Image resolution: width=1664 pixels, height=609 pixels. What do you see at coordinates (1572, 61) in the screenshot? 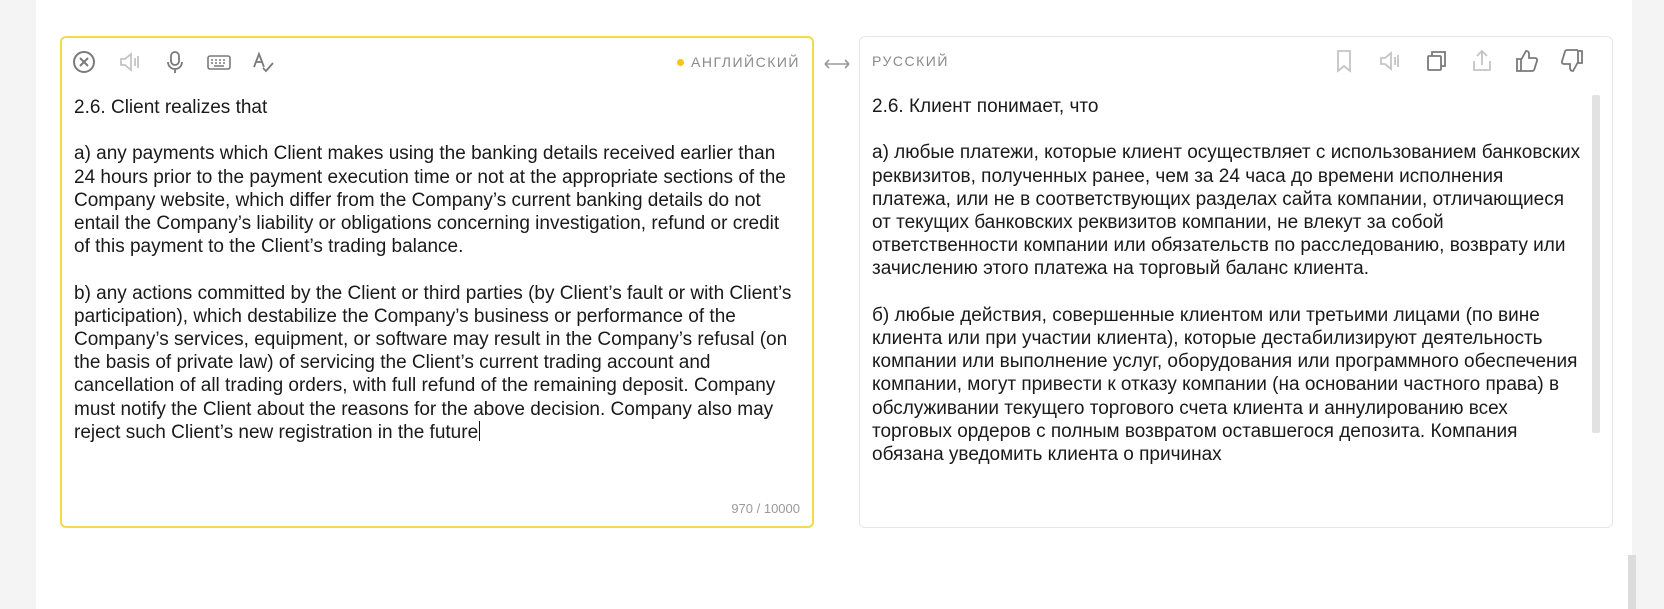
I see `thumbs-down-icon` at bounding box center [1572, 61].